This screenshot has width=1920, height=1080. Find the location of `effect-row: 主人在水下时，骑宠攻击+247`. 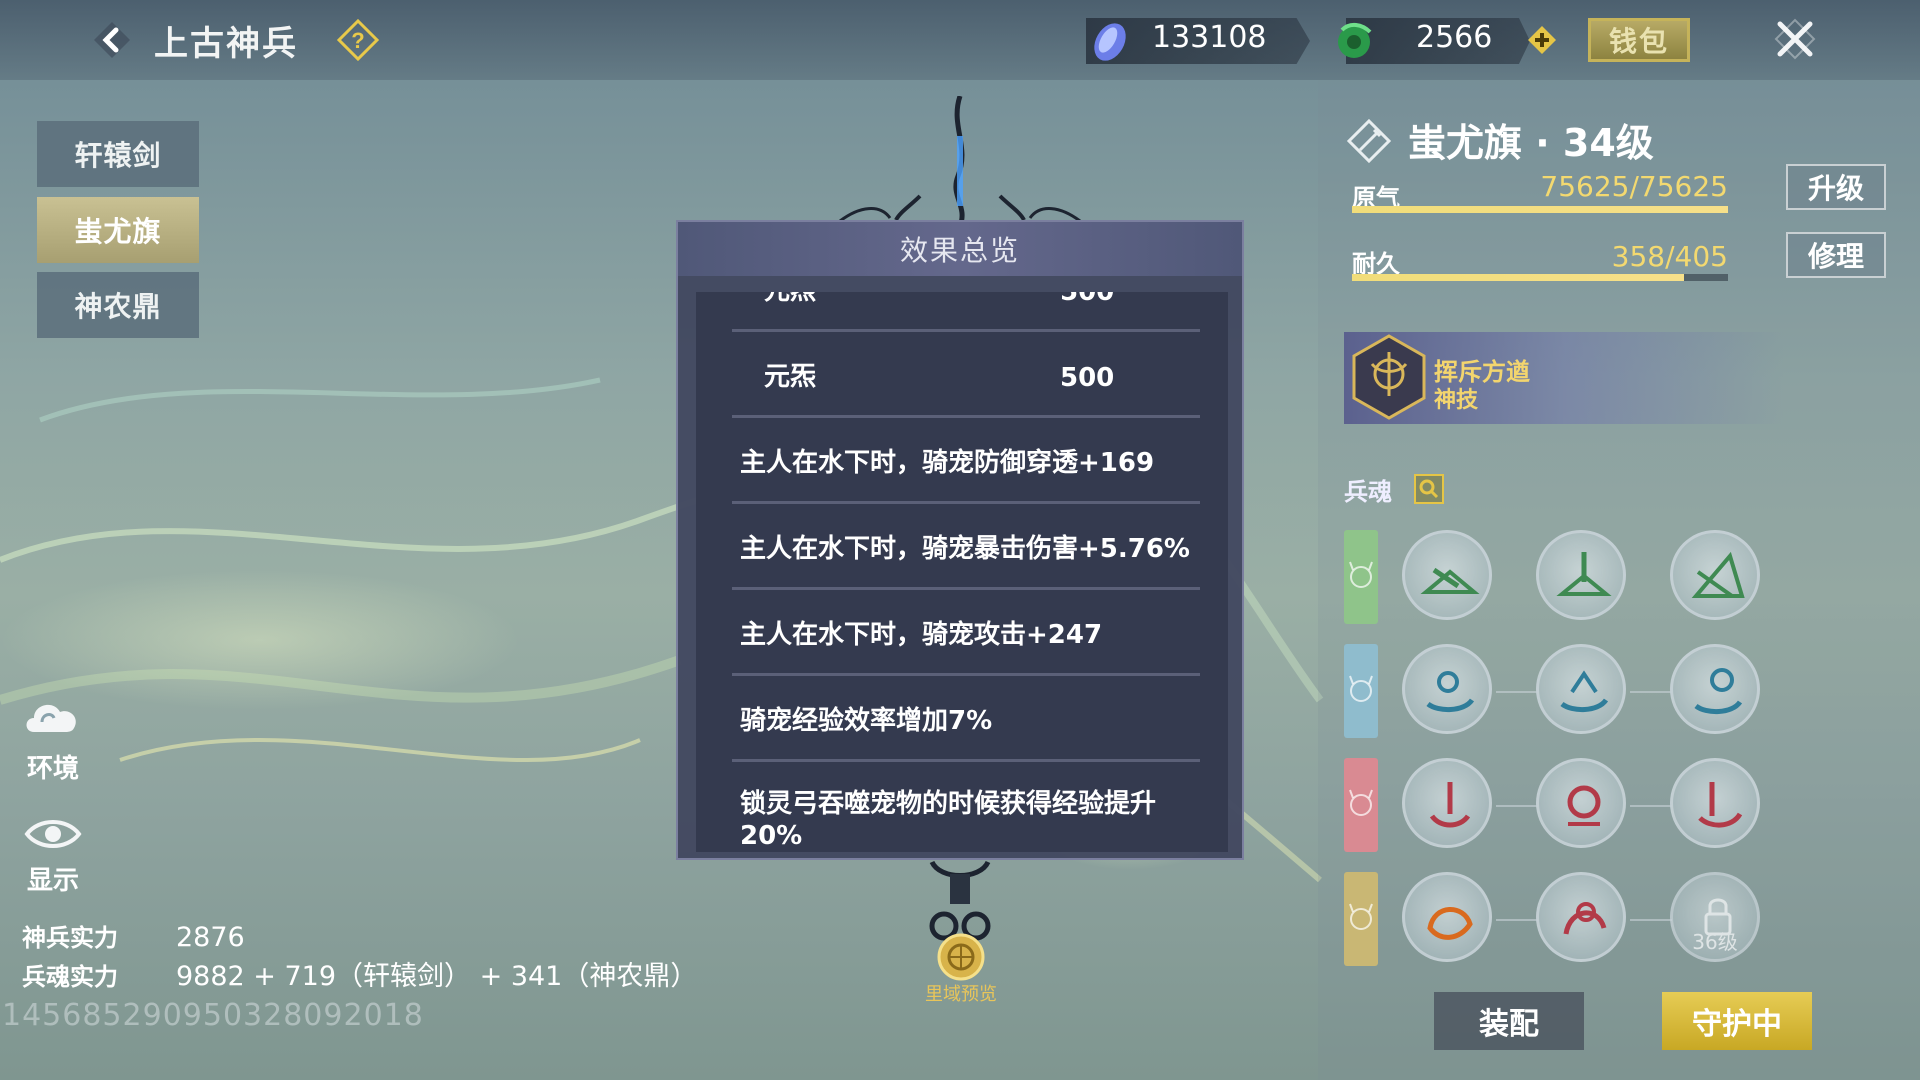

effect-row: 主人在水下时，骑宠攻击+247 is located at coordinates (966, 633).